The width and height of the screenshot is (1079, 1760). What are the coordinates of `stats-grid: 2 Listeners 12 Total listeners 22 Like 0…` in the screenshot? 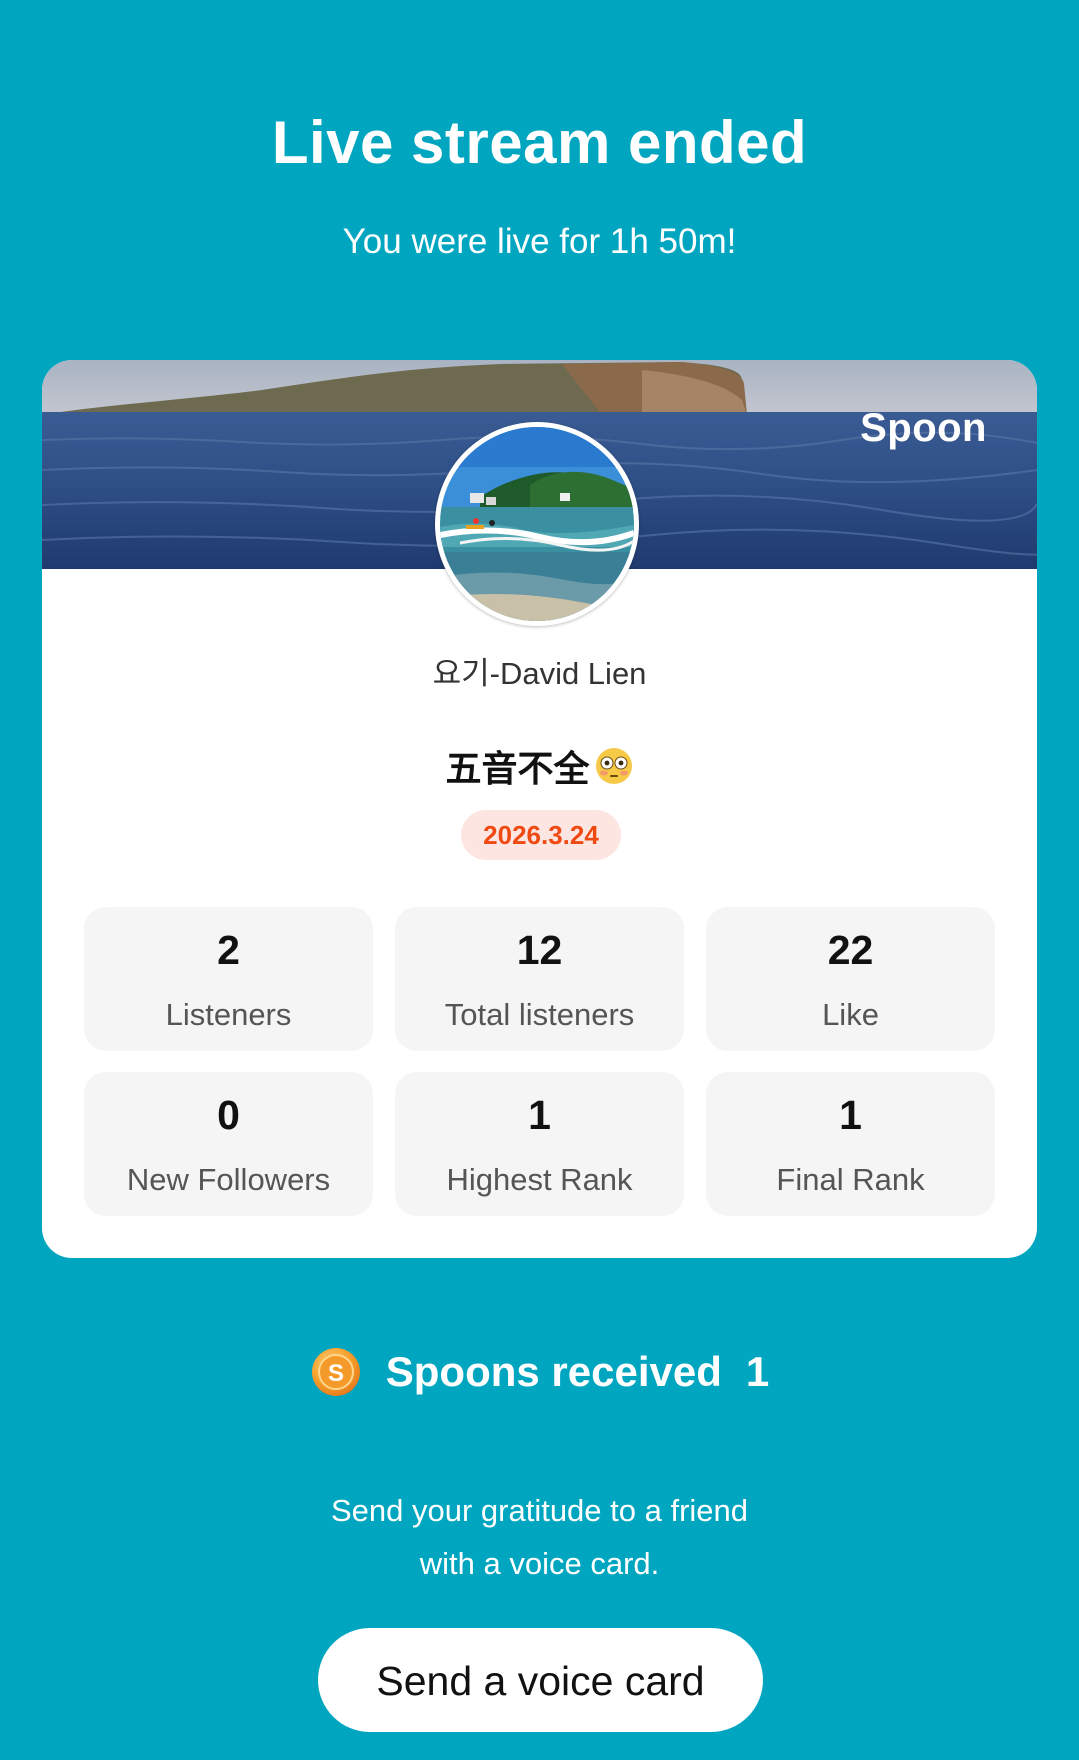 It's located at (539, 1061).